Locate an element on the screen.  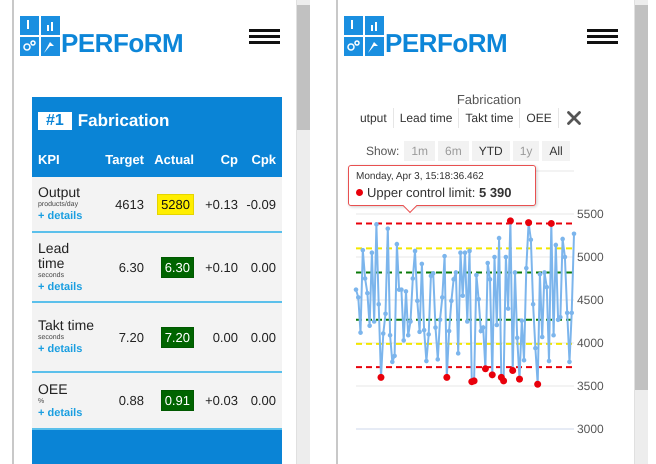
range-button: YTD is located at coordinates (491, 151).